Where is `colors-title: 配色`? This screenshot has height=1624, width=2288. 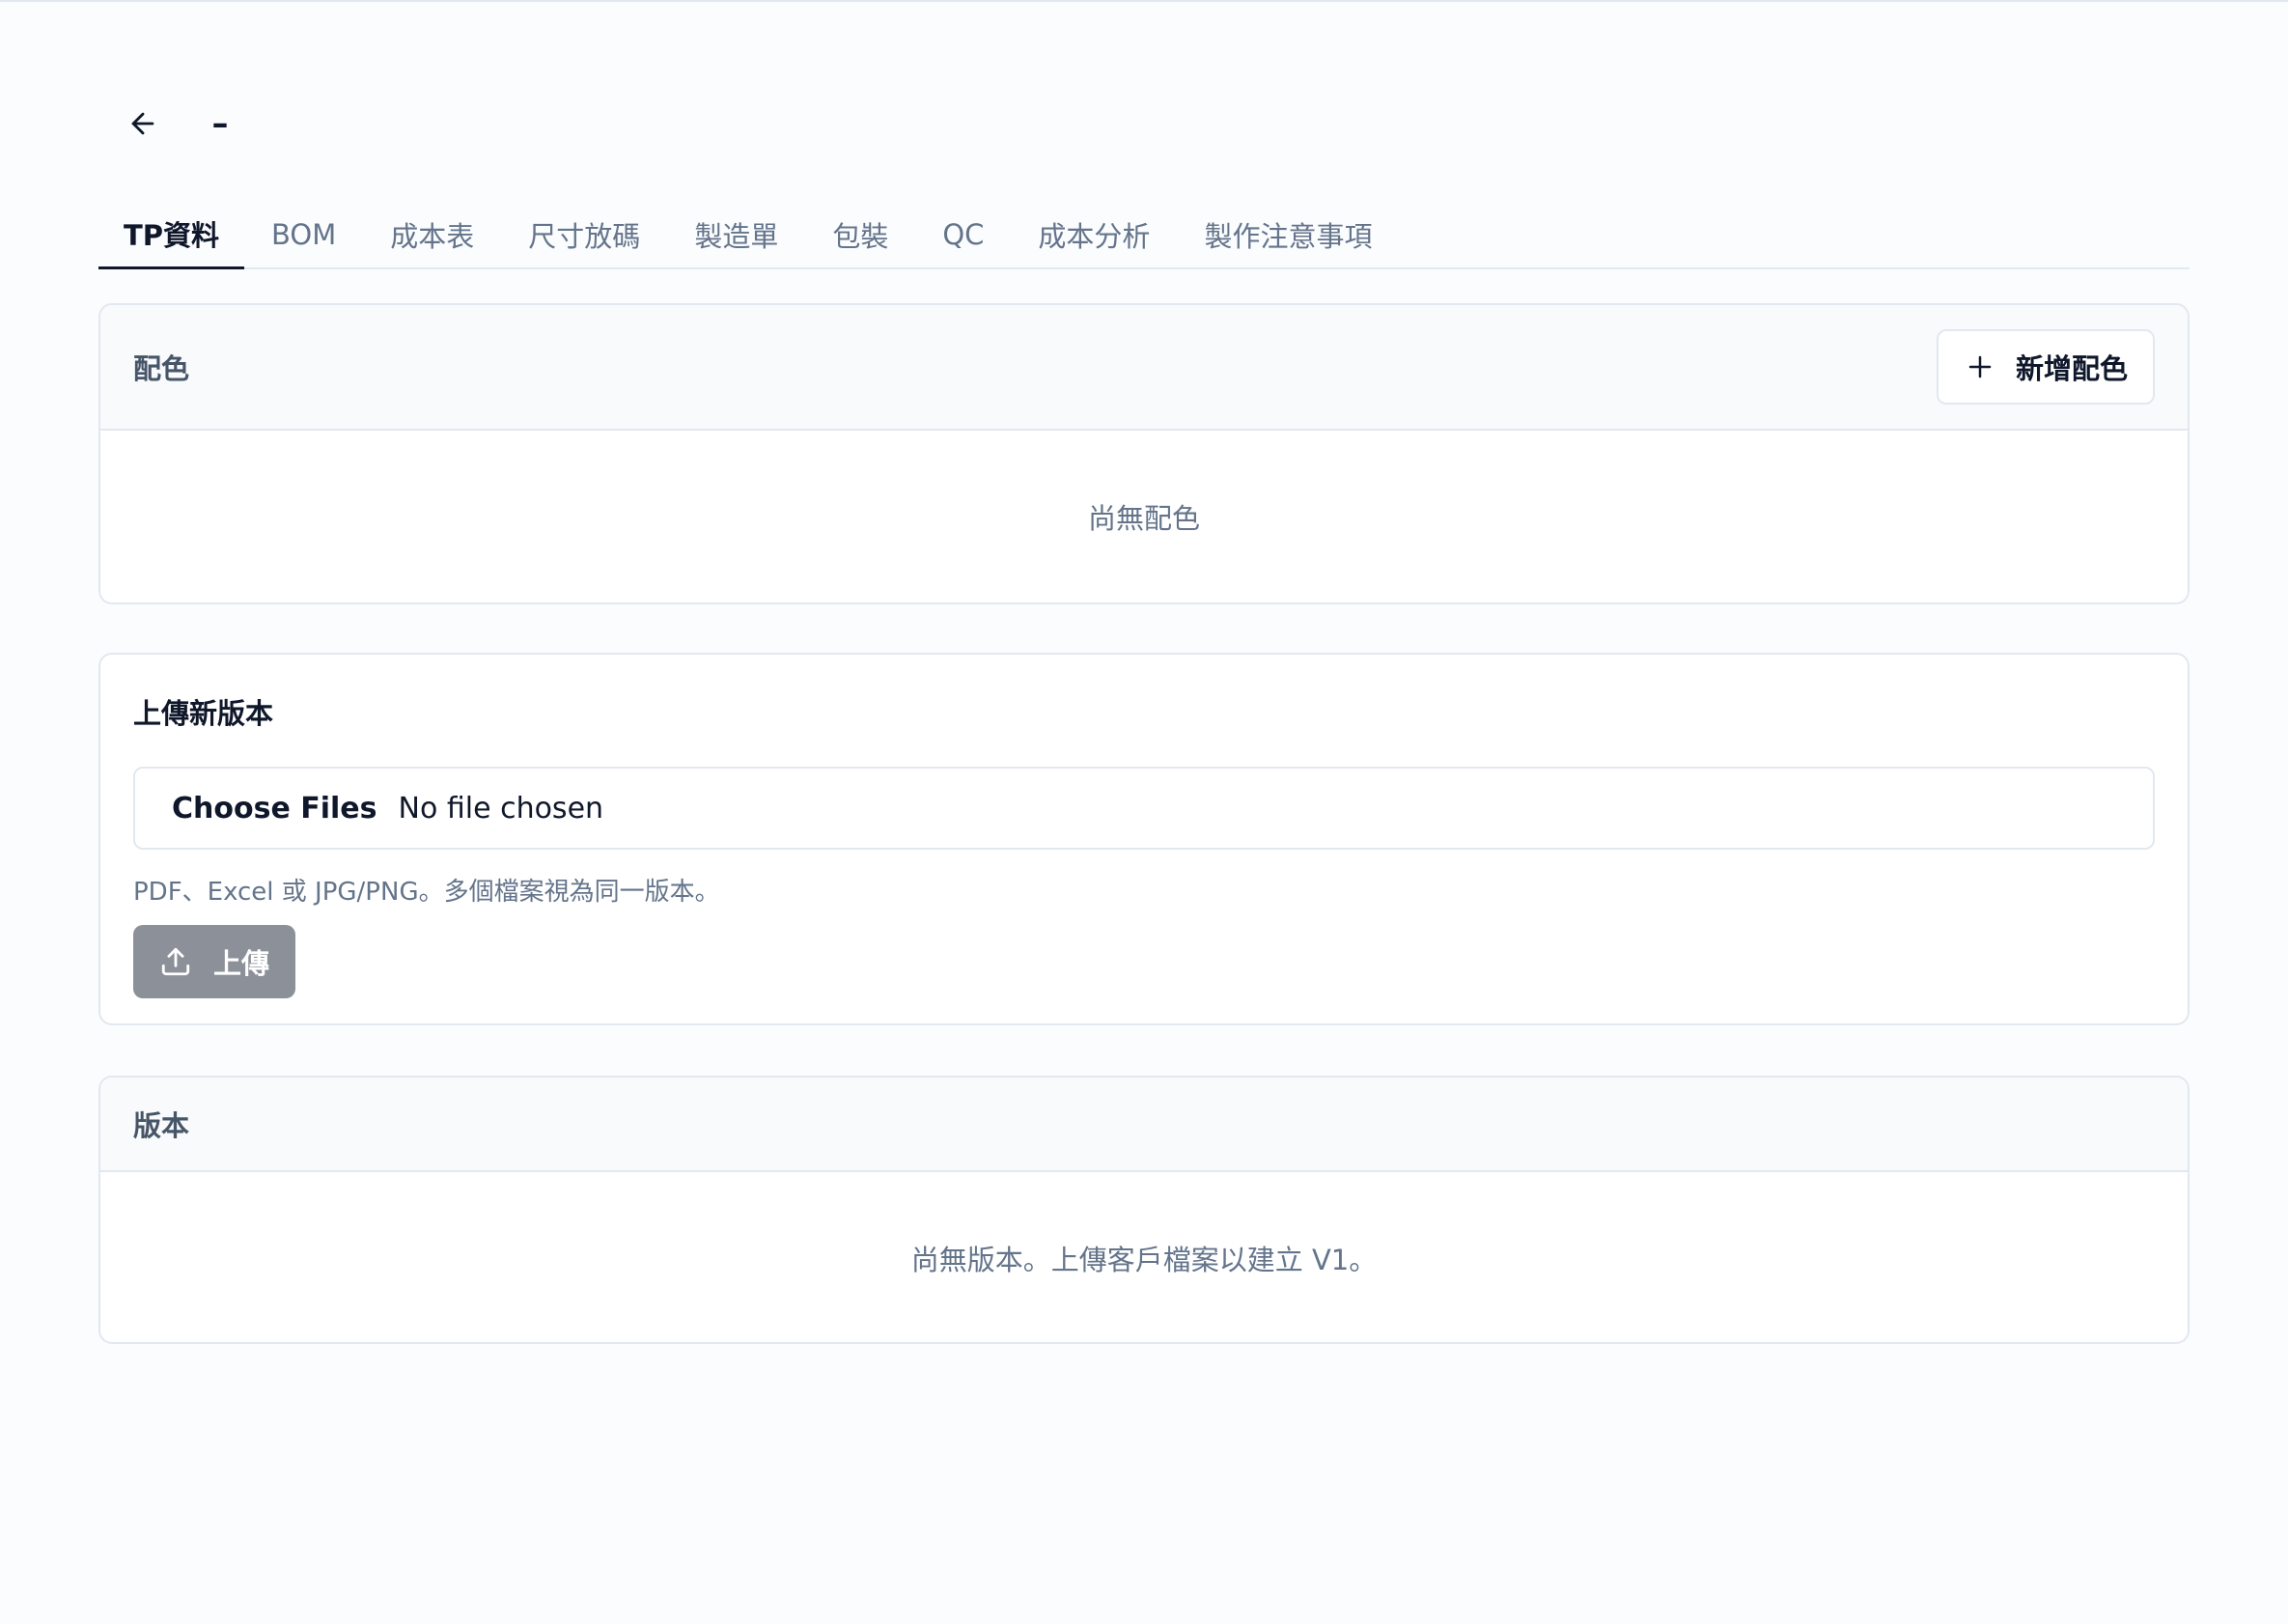 colors-title: 配色 is located at coordinates (161, 369).